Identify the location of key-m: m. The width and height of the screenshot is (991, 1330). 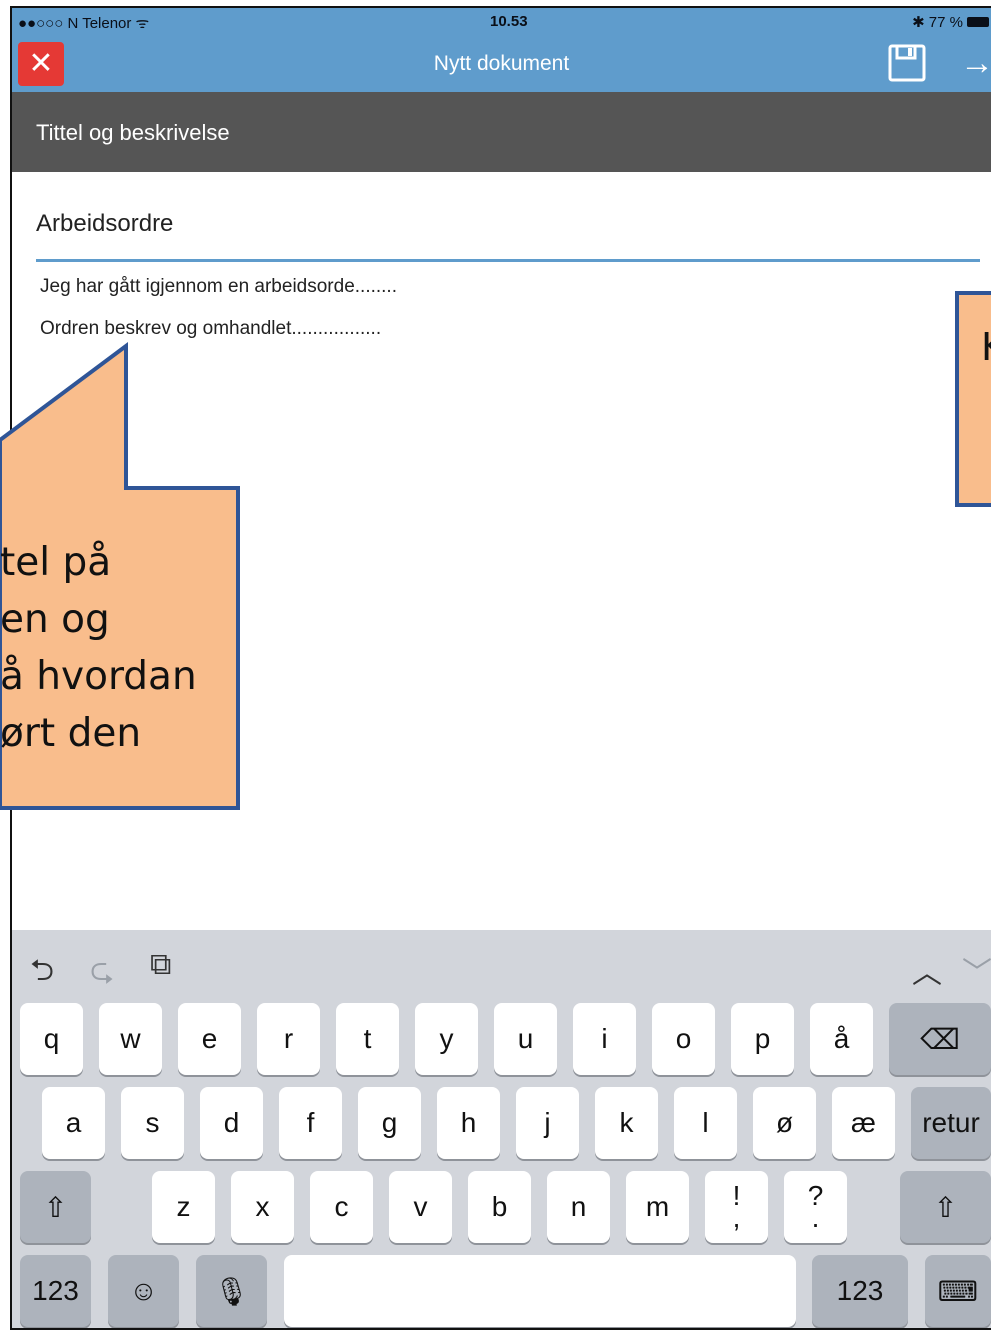
(657, 1207).